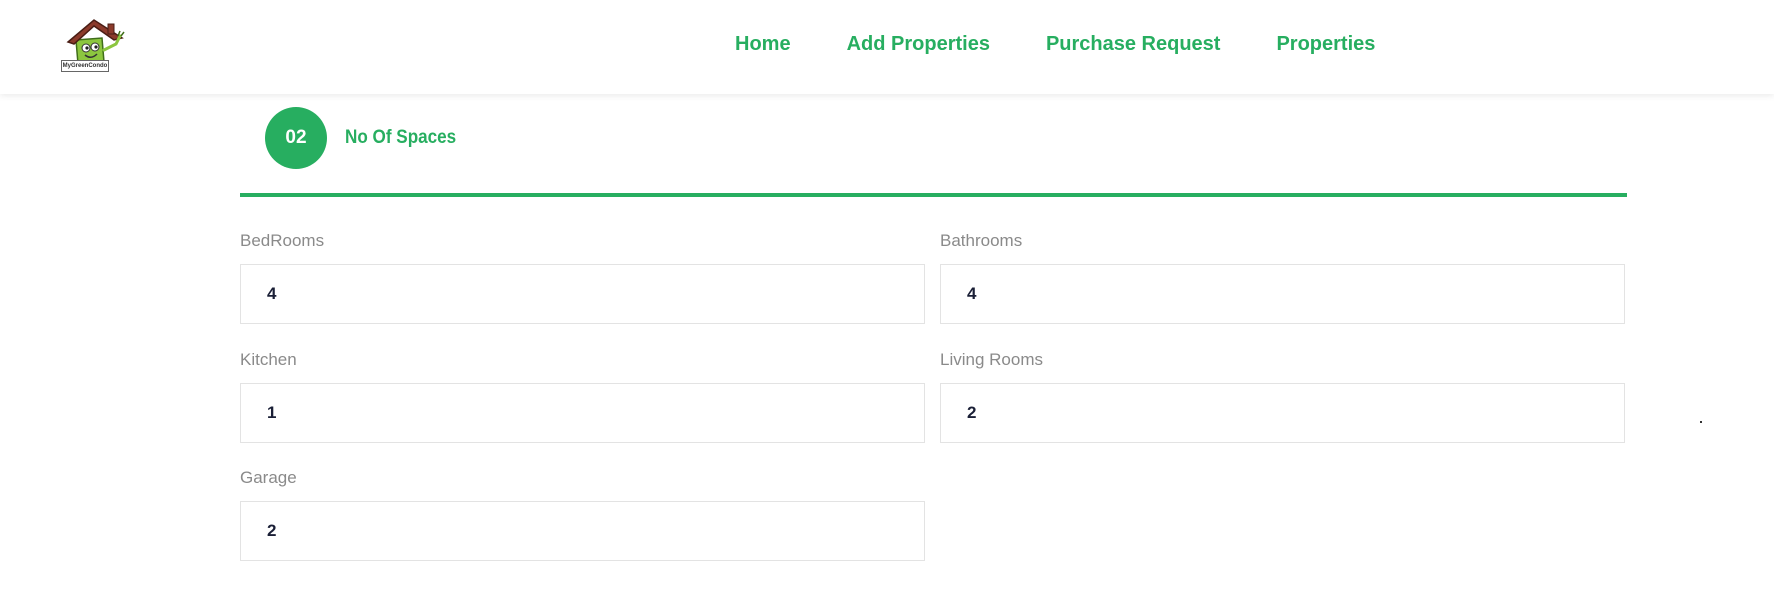 This screenshot has width=1774, height=598. What do you see at coordinates (991, 359) in the screenshot?
I see `living-rooms-label: Living Rooms` at bounding box center [991, 359].